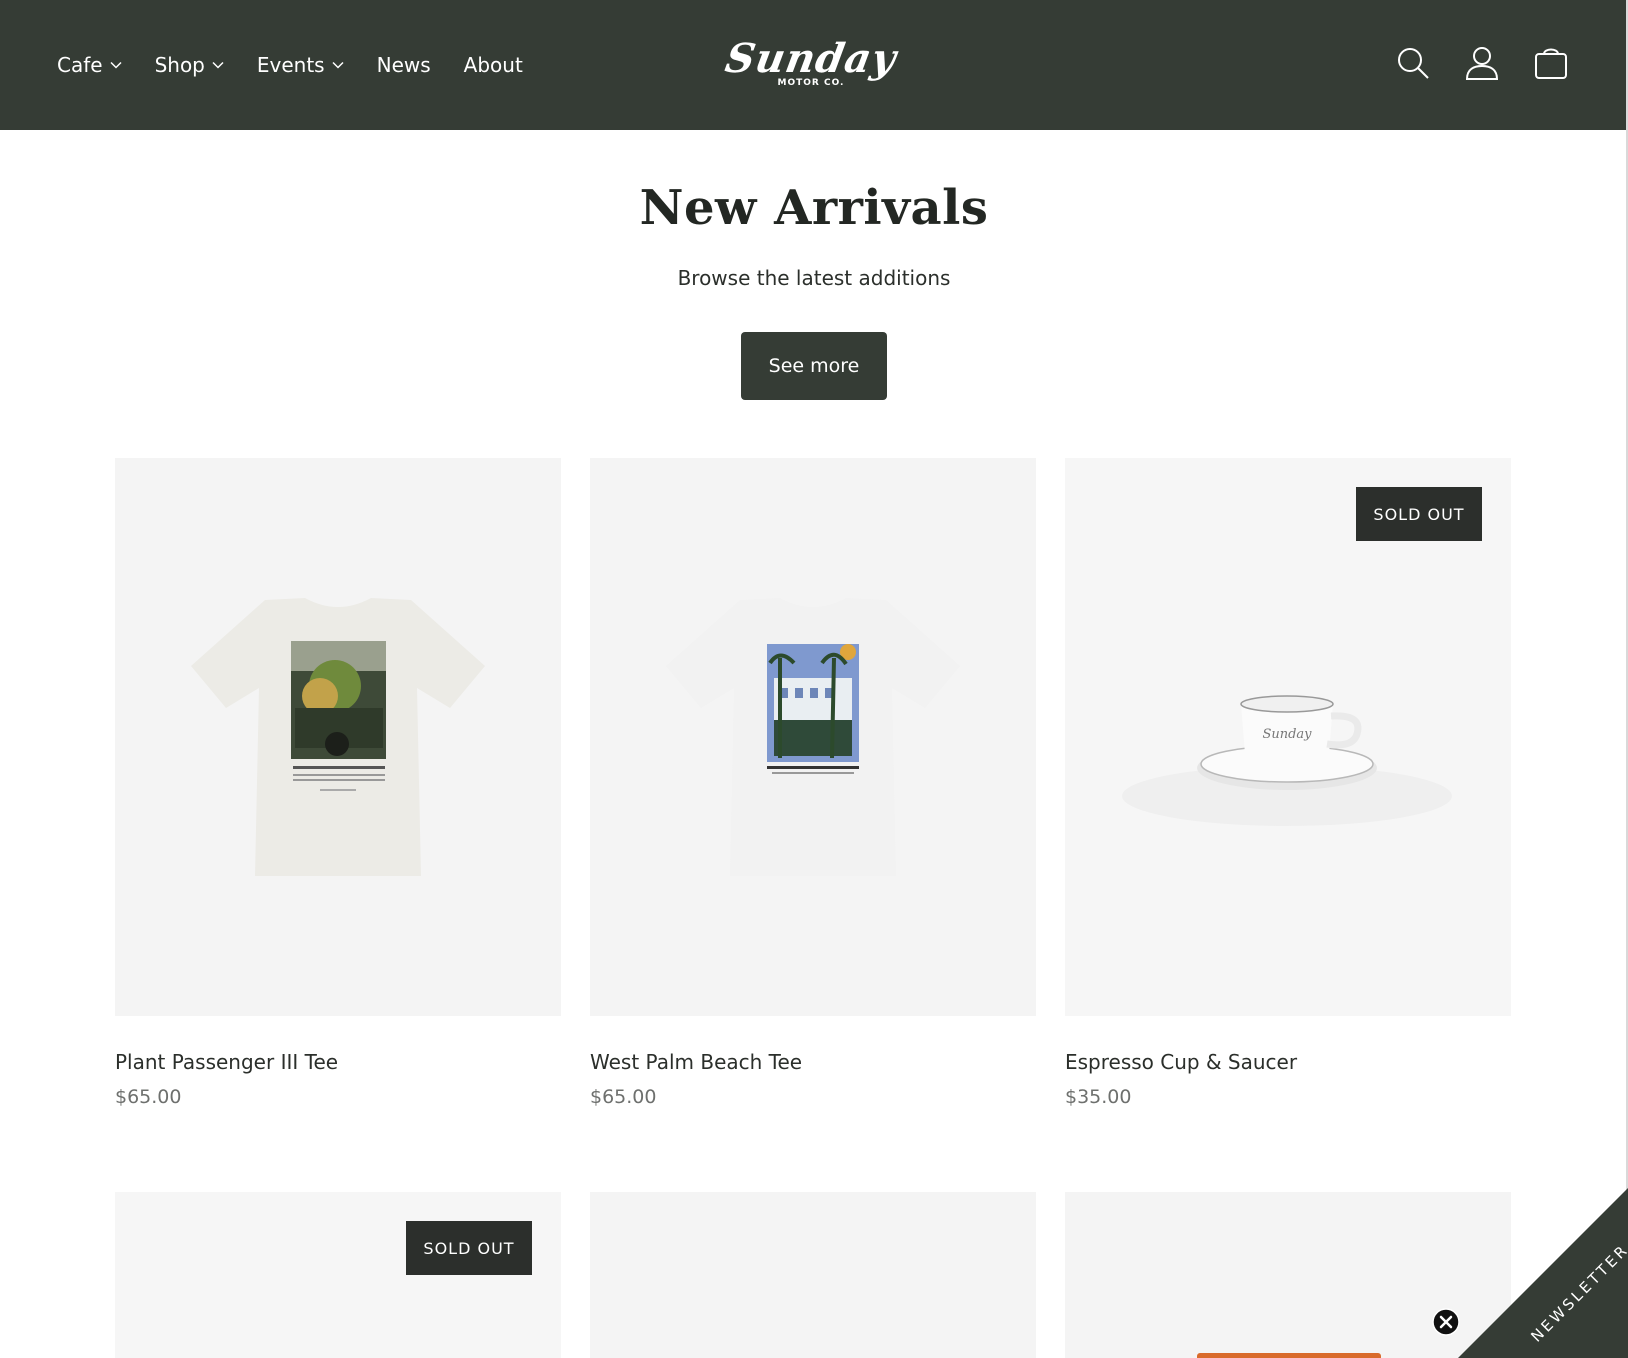 This screenshot has width=1628, height=1358. I want to click on search-icon, so click(1413, 63).